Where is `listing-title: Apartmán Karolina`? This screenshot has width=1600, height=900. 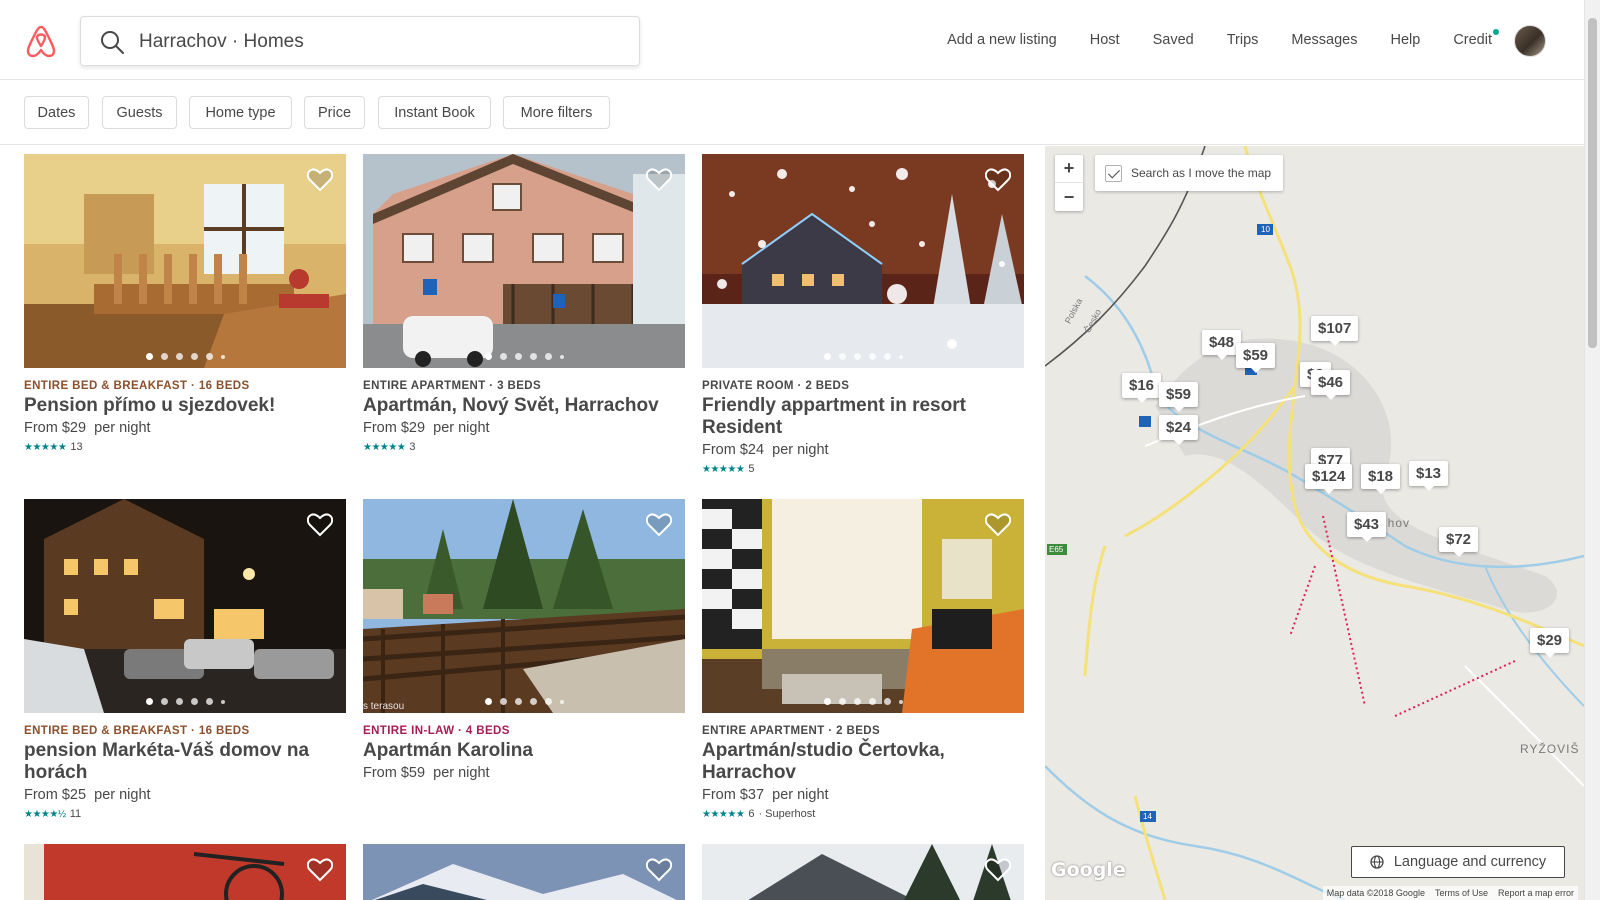
listing-title: Apartmán Karolina is located at coordinates (524, 751).